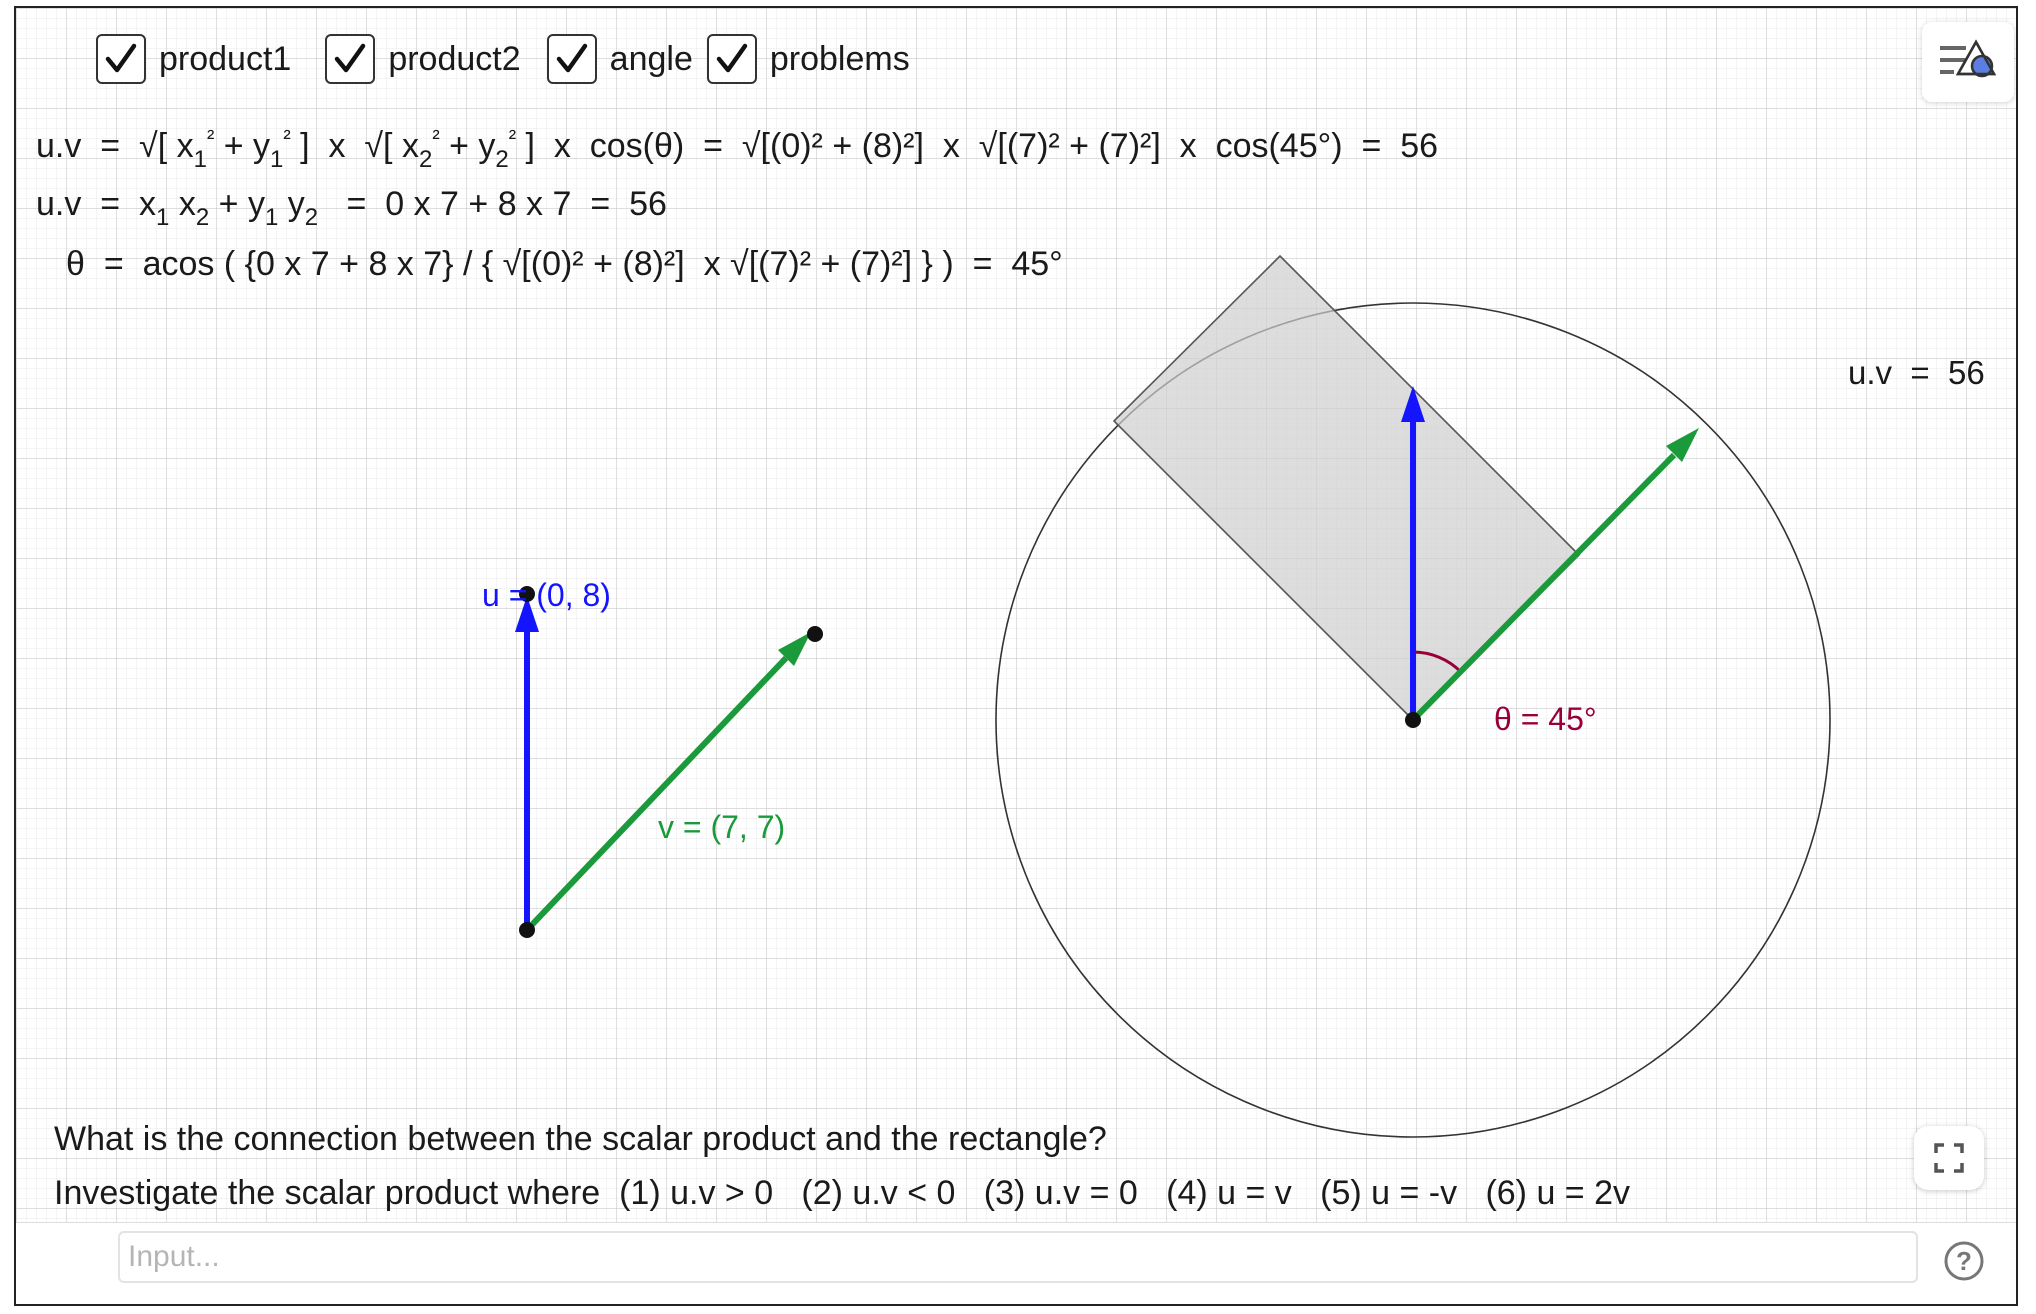 The image size is (2036, 1314). I want to click on origin-point-left, so click(527, 930).